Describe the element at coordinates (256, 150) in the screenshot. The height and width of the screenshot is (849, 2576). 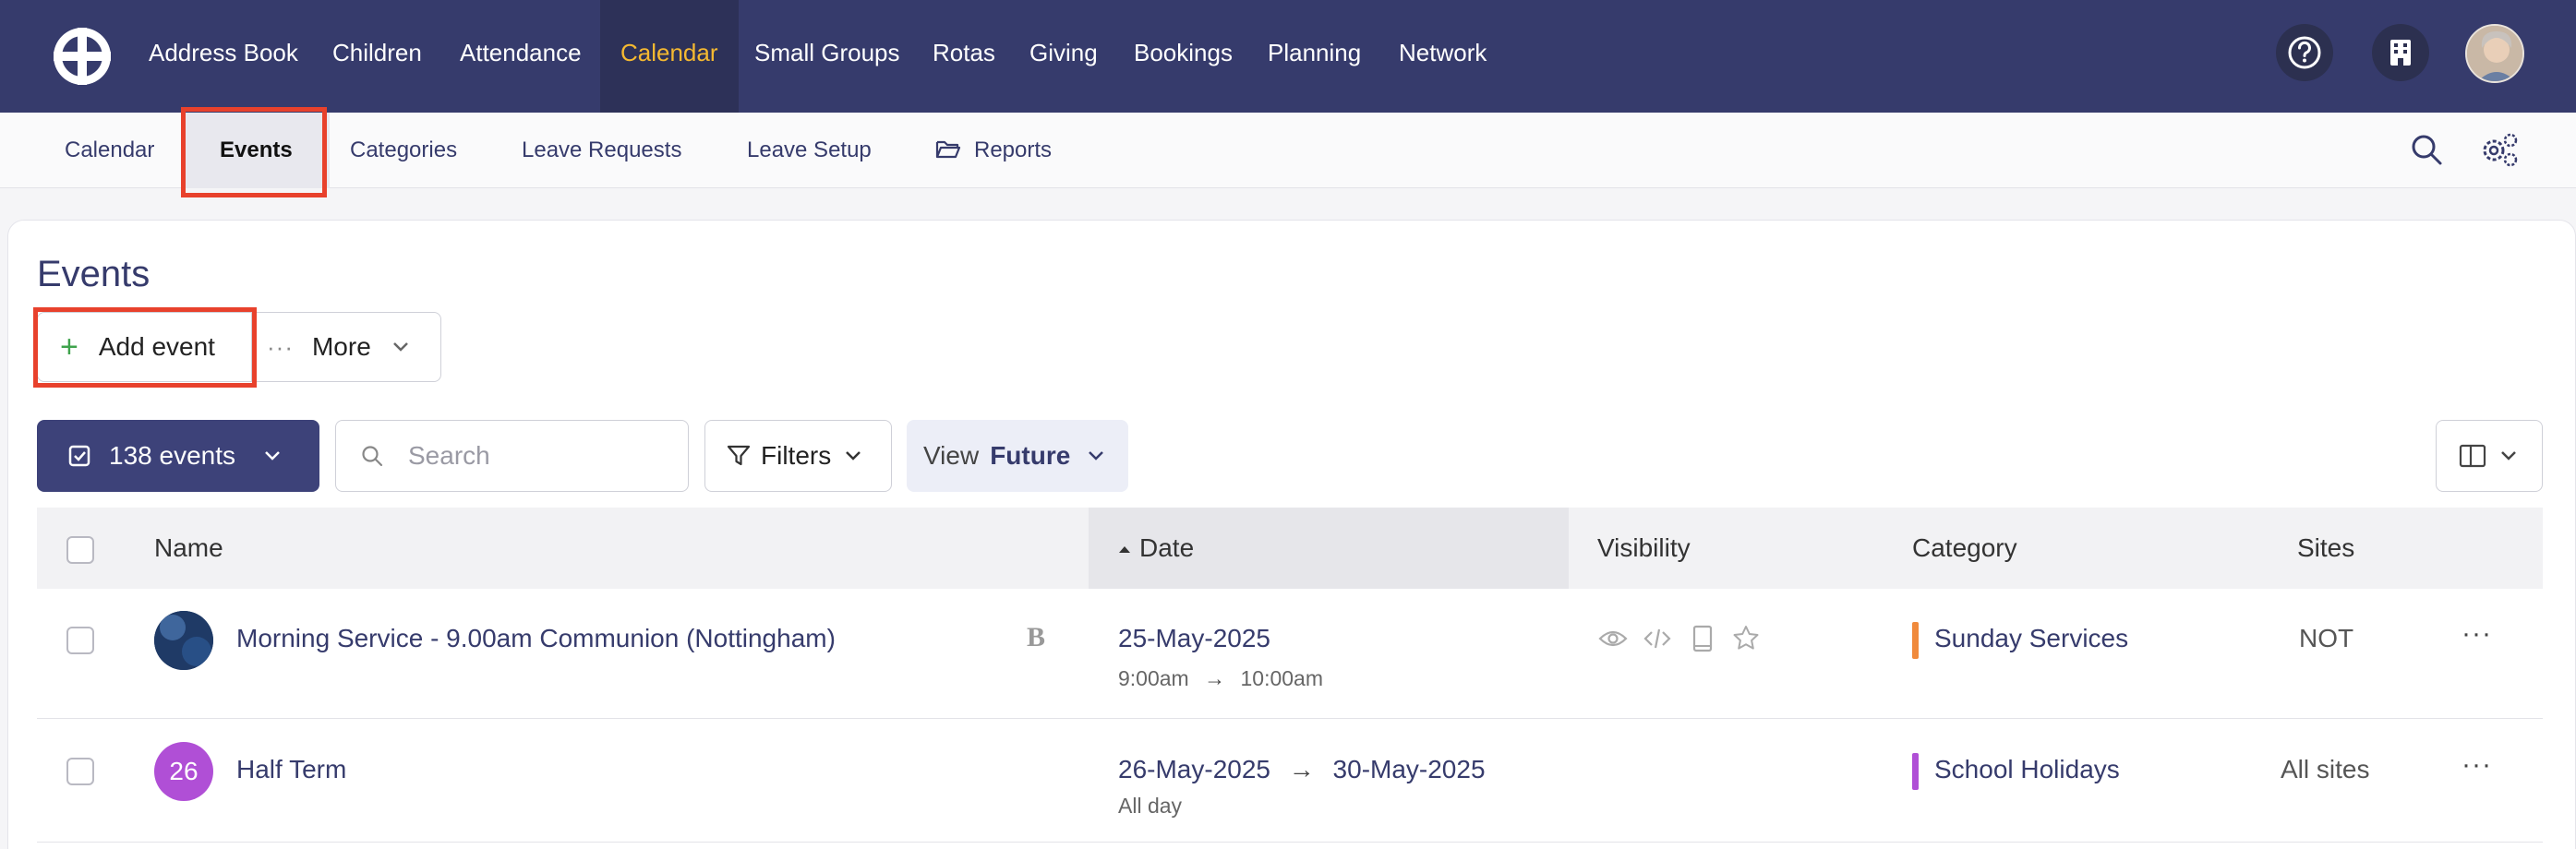
I see `subnav-events: Events` at that location.